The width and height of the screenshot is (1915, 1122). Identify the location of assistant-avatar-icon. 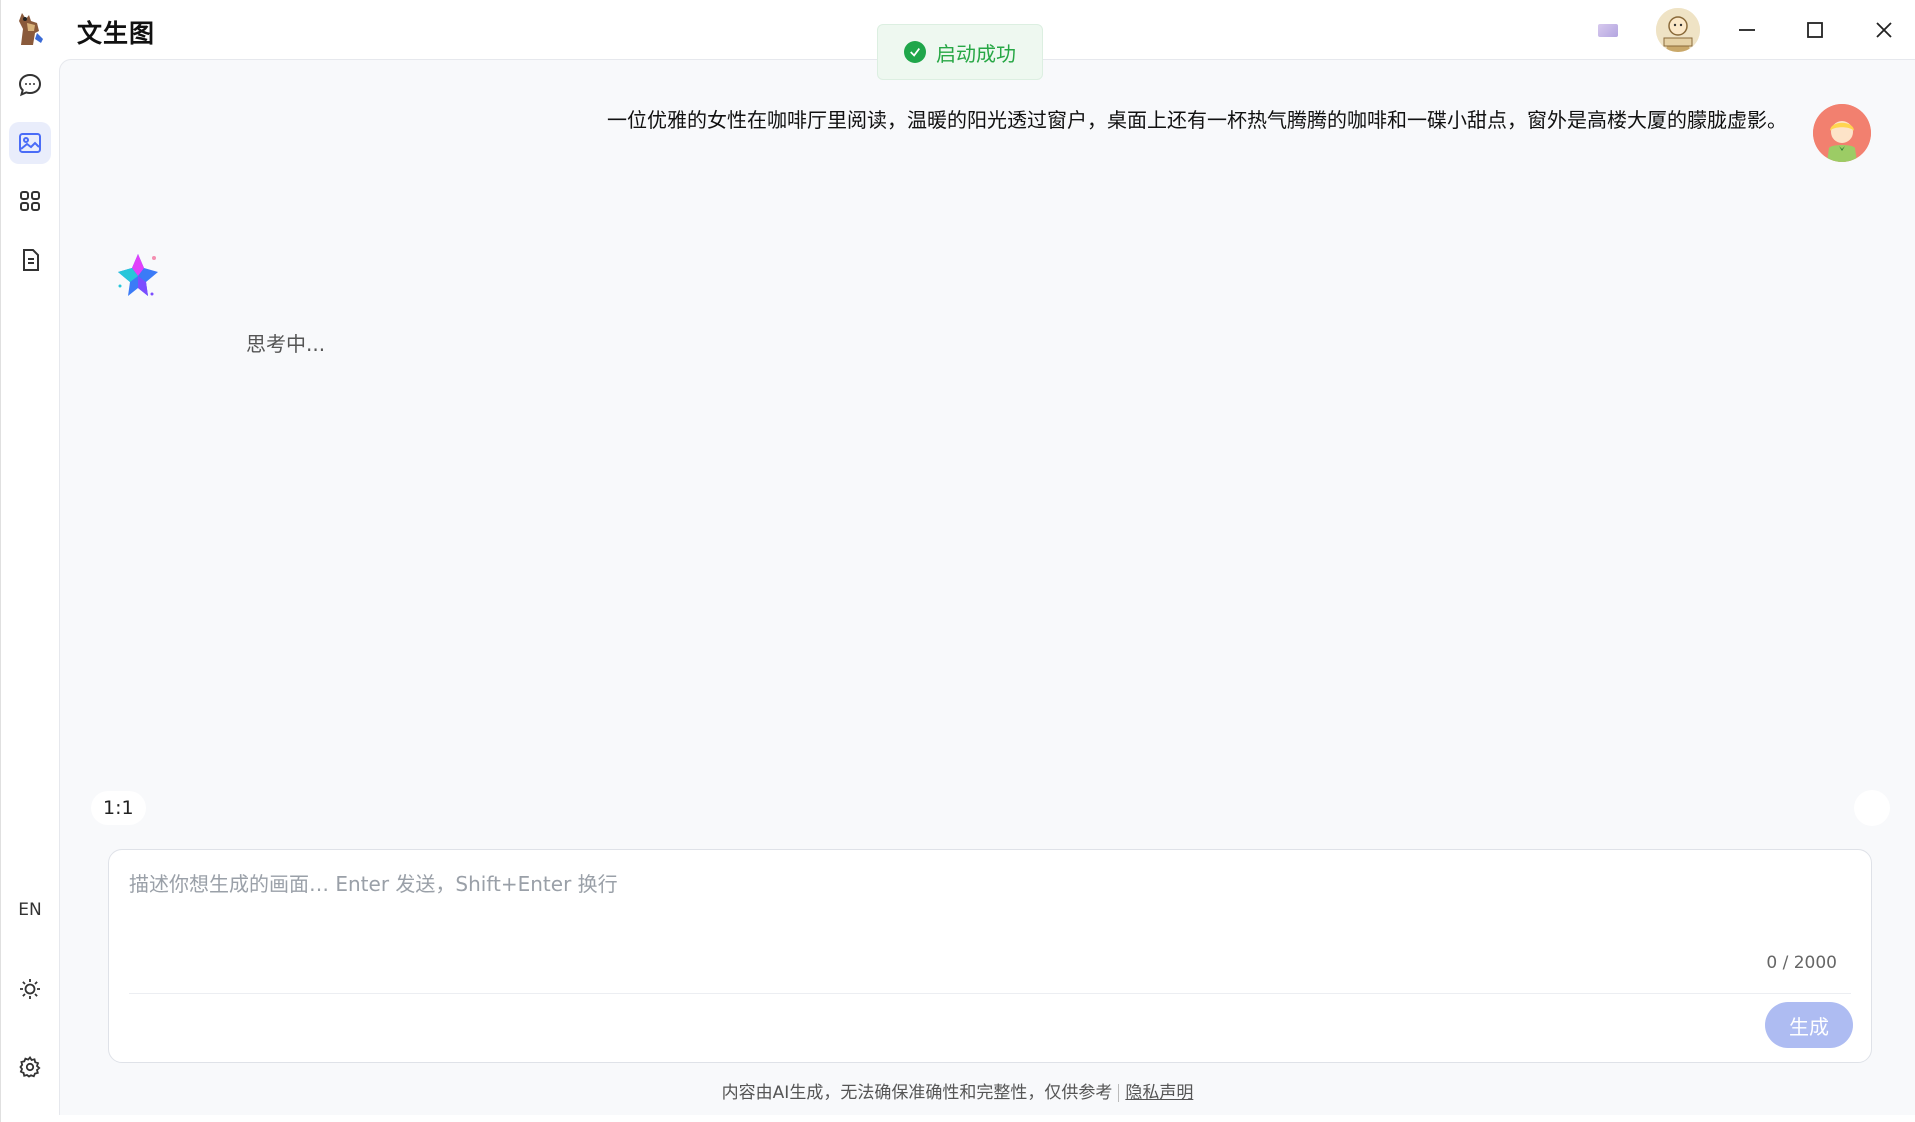
(138, 276).